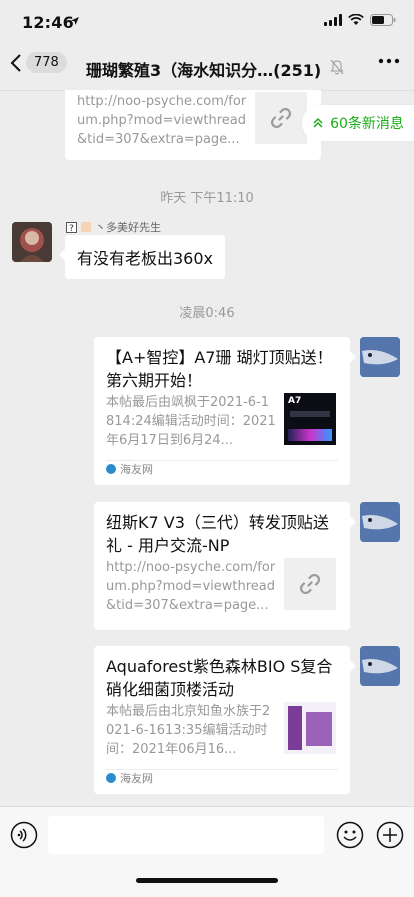 This screenshot has height=897, width=414. What do you see at coordinates (145, 258) in the screenshot?
I see `message-text: 有没有老板出360x` at bounding box center [145, 258].